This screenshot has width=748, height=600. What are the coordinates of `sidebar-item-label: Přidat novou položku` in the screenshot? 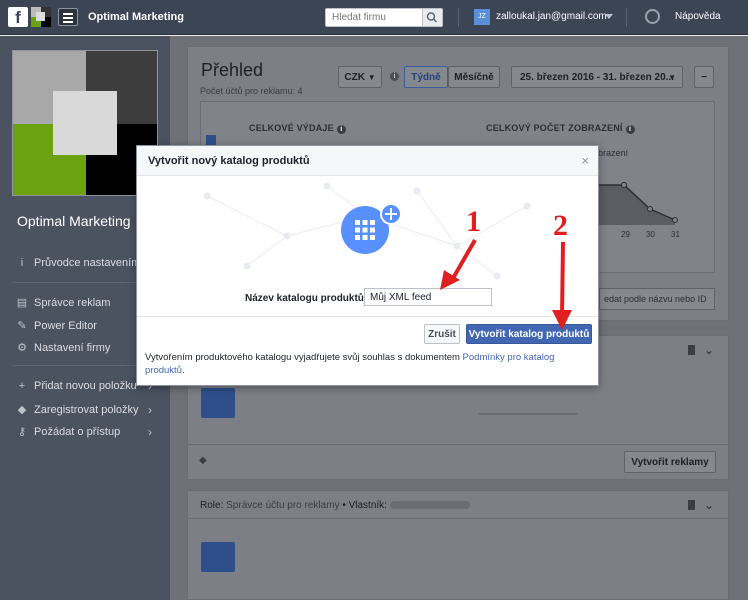 It's located at (85, 386).